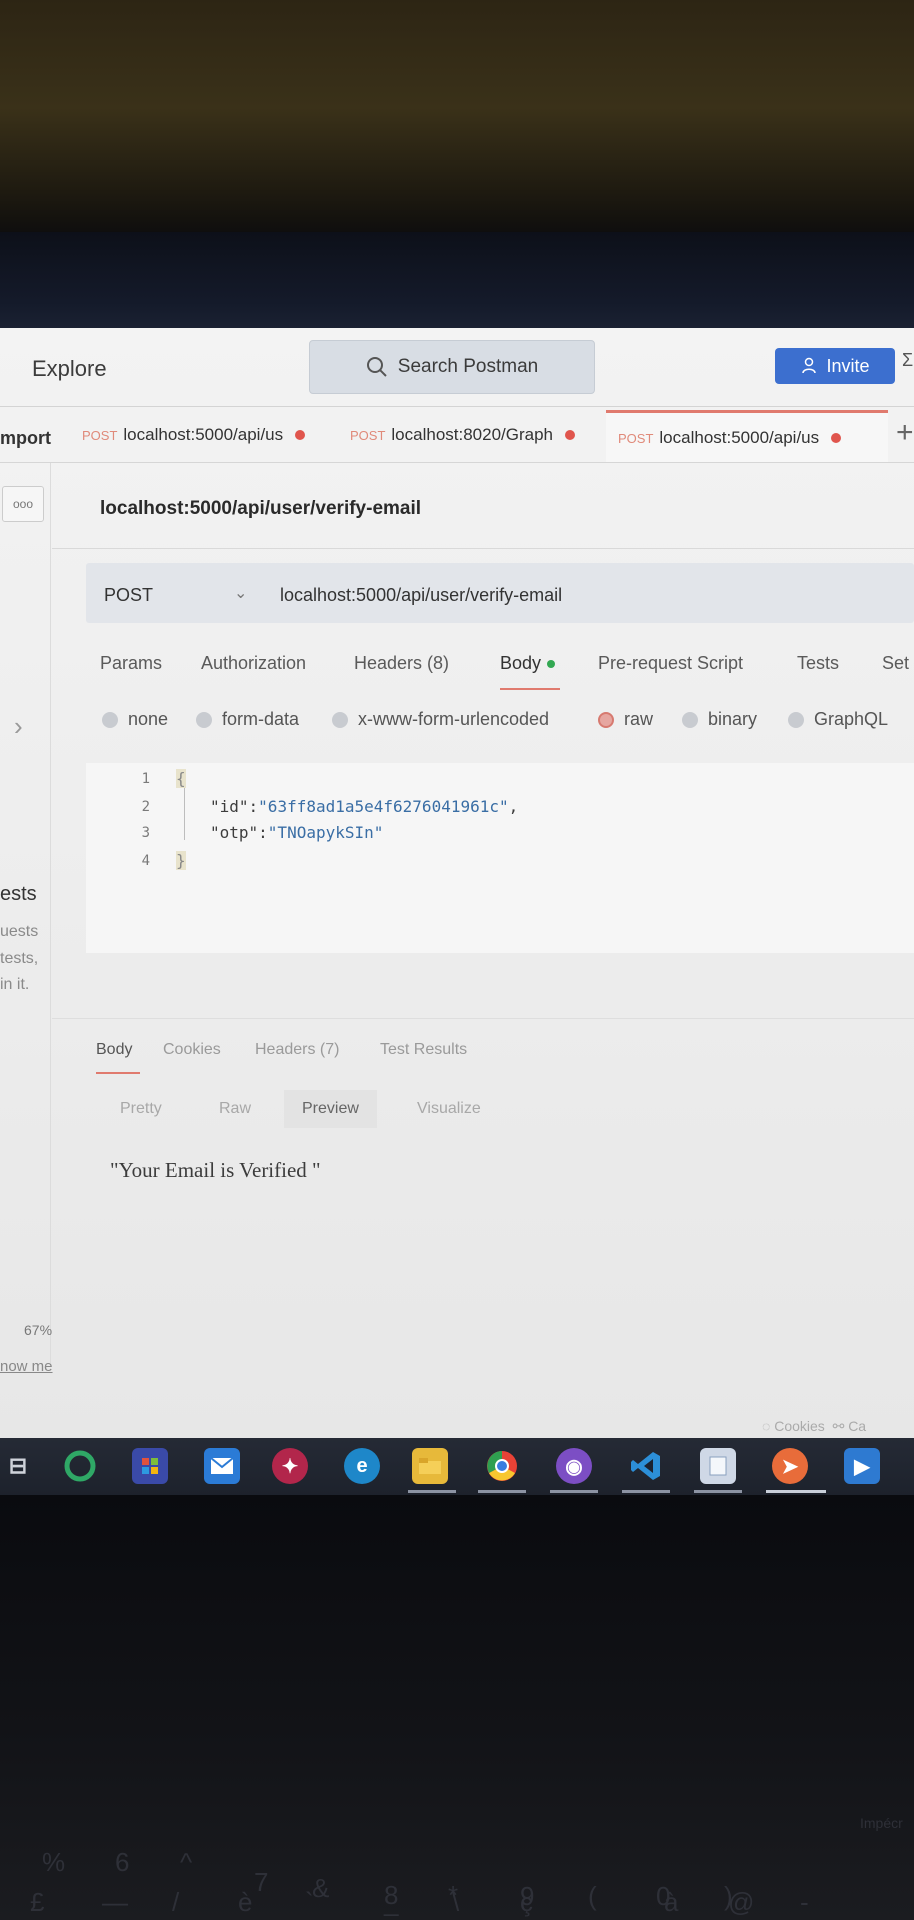  What do you see at coordinates (790, 1466) in the screenshot?
I see `postman-icon: ➤` at bounding box center [790, 1466].